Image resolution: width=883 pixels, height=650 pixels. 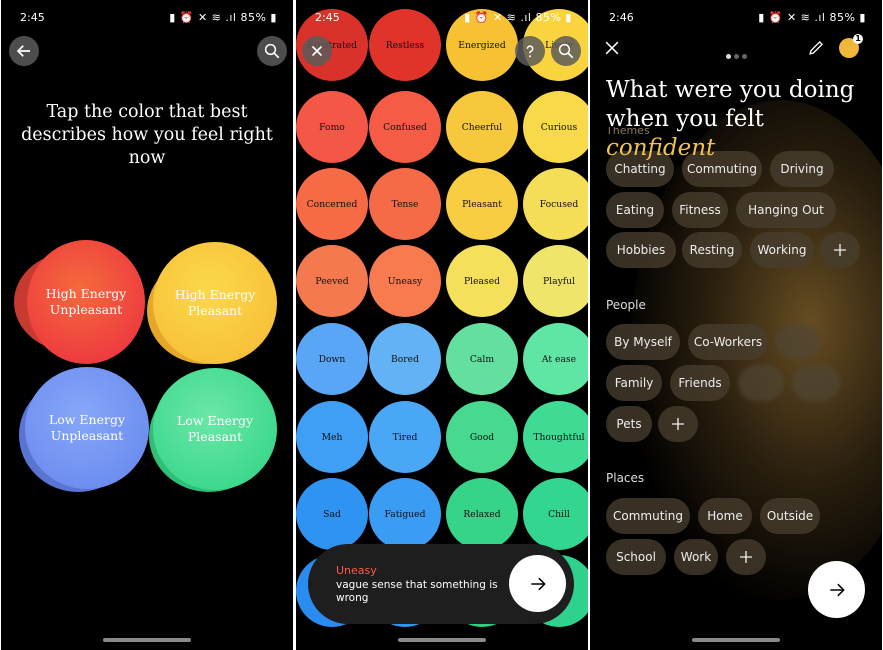 I want to click on quadrant-high-energy-pleasant: High Energy Pleasant, so click(x=215, y=303).